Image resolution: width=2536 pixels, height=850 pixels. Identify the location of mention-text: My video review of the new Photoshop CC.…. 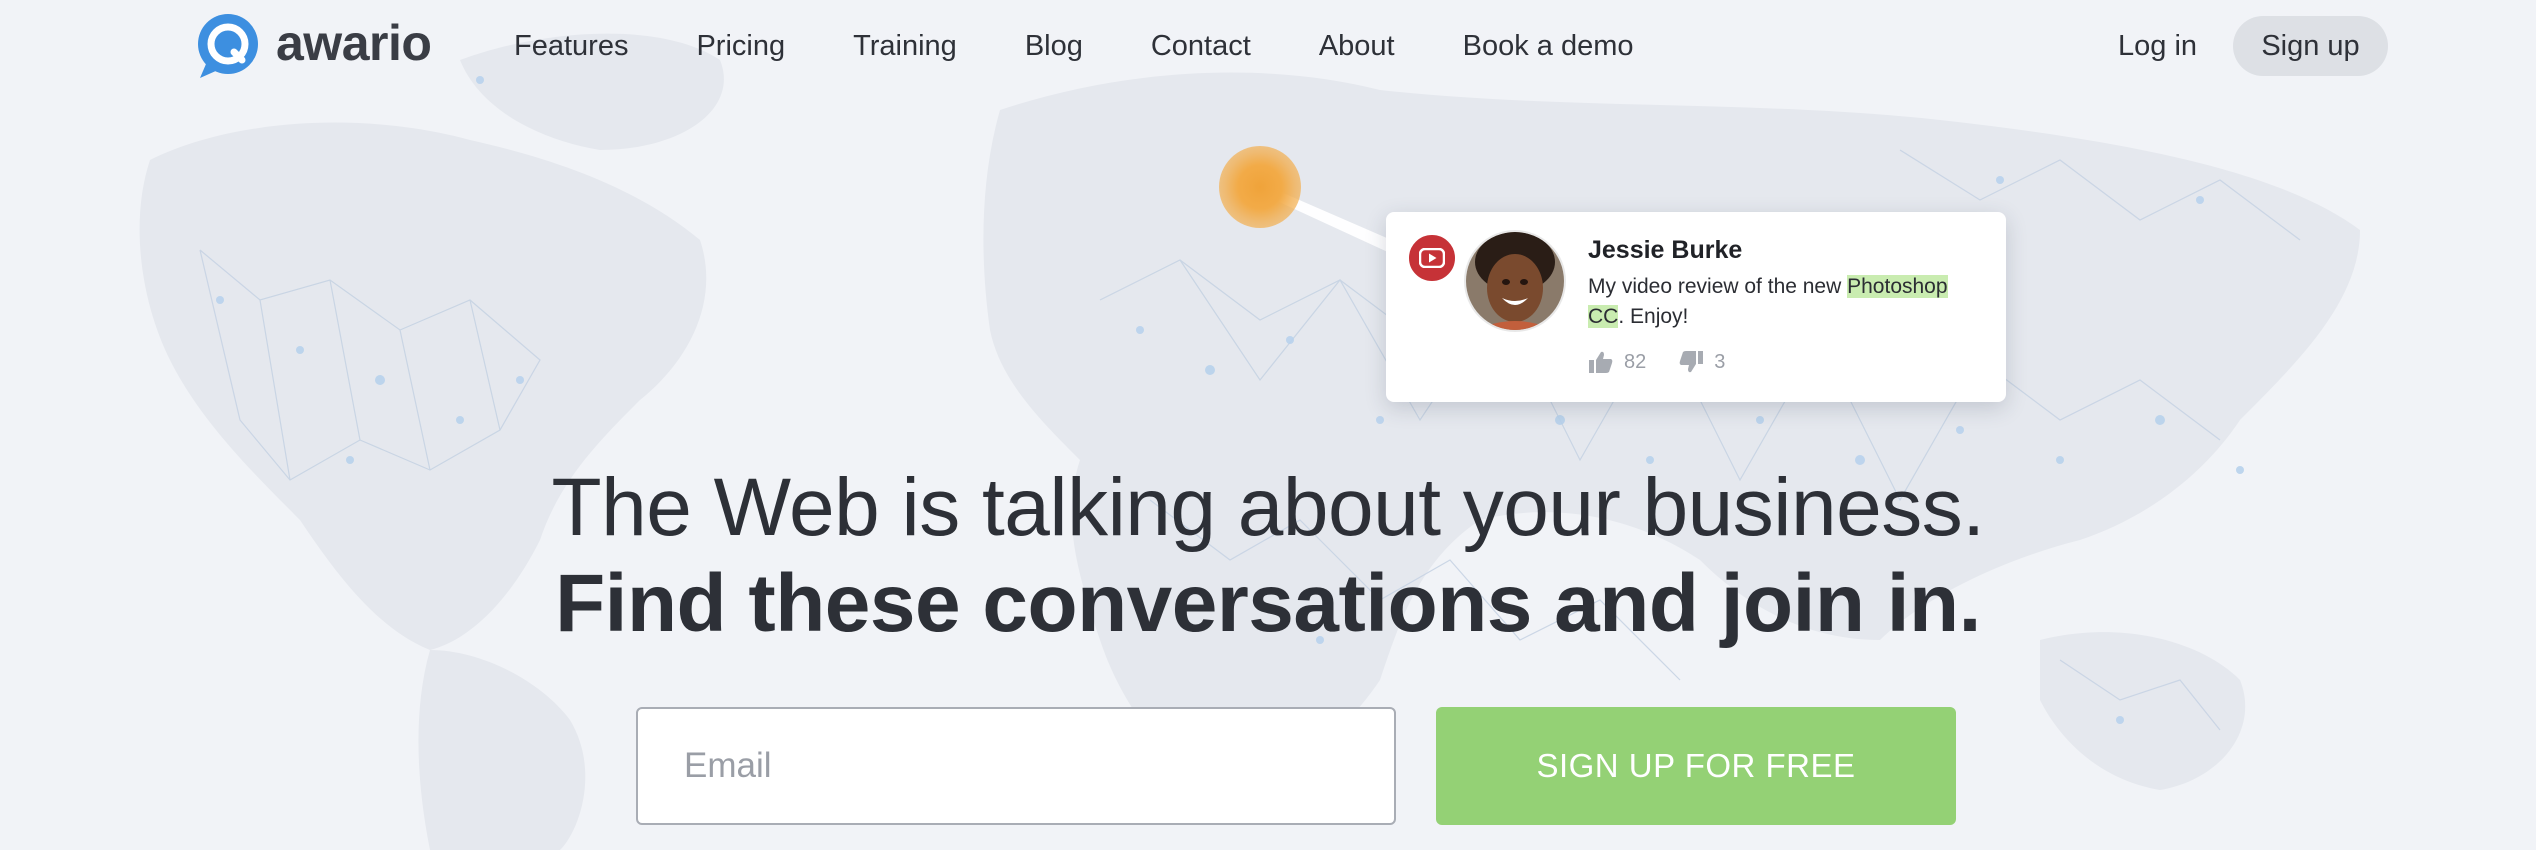
(1788, 302).